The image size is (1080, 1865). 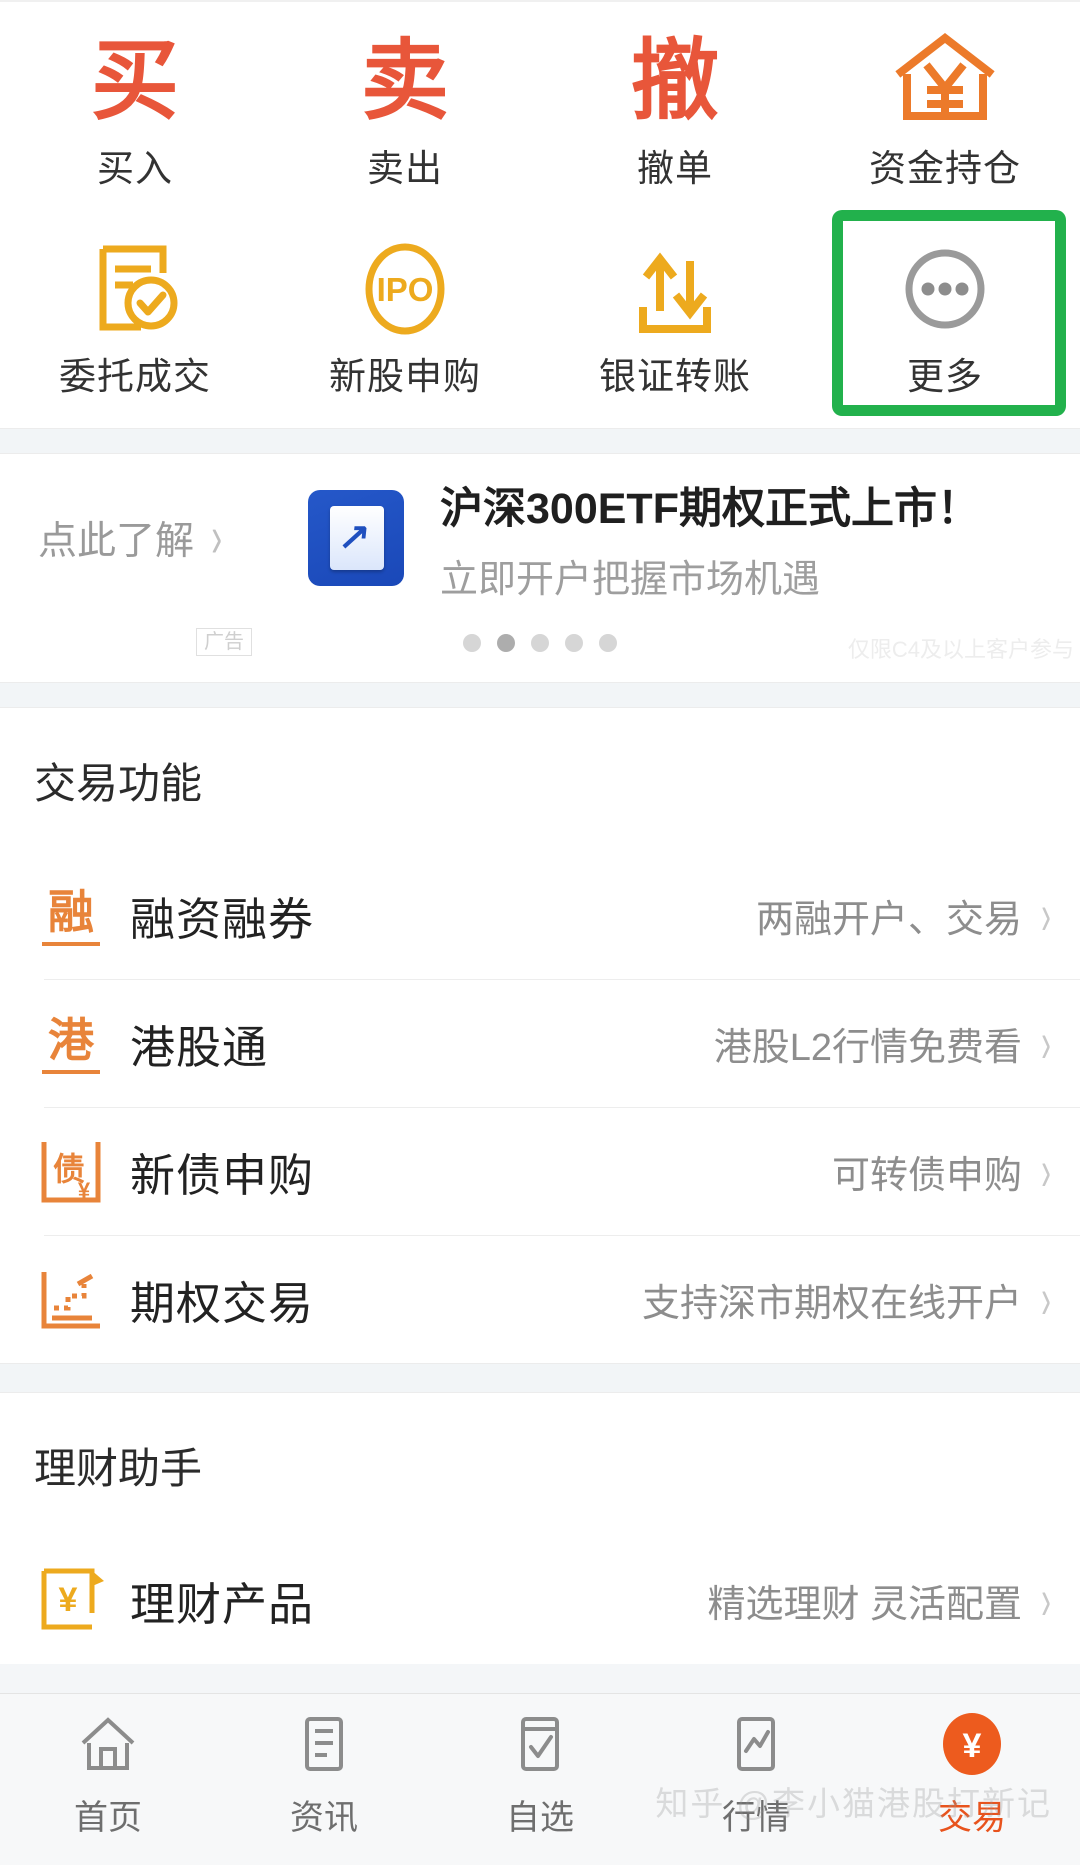 I want to click on news-list-icon, so click(x=324, y=1744).